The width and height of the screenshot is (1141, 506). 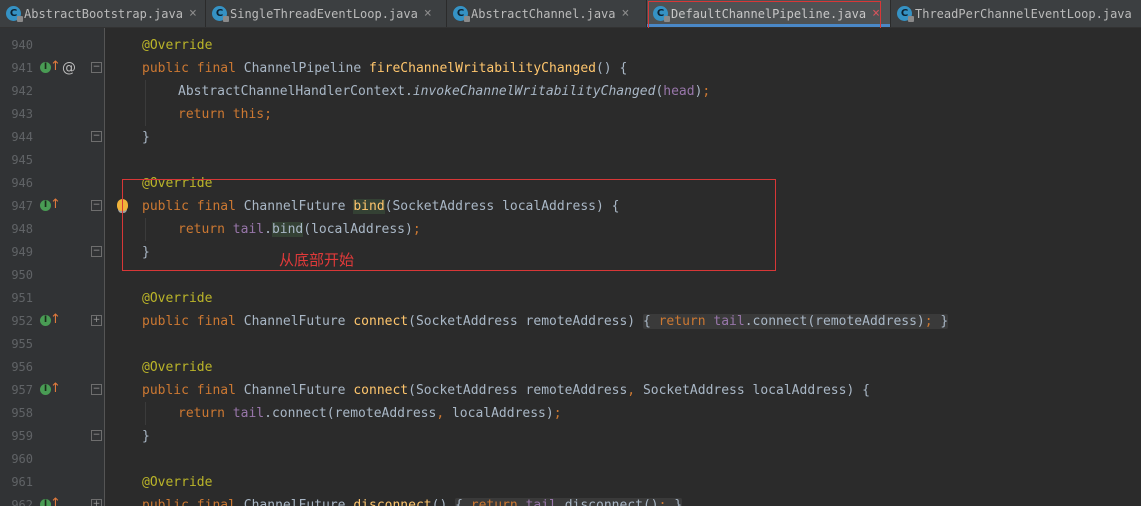 What do you see at coordinates (22, 298) in the screenshot?
I see `line-number: 951` at bounding box center [22, 298].